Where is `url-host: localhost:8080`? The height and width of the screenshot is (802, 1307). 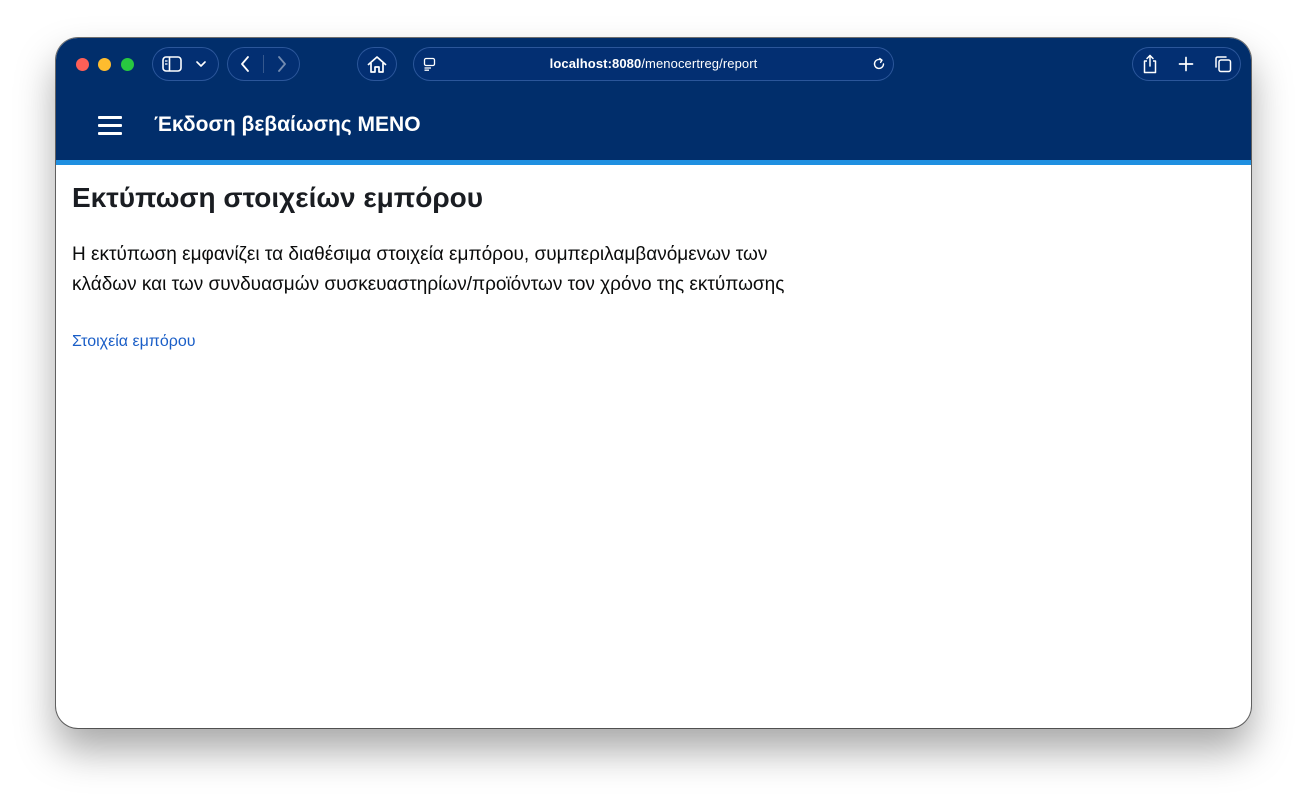
url-host: localhost:8080 is located at coordinates (595, 63).